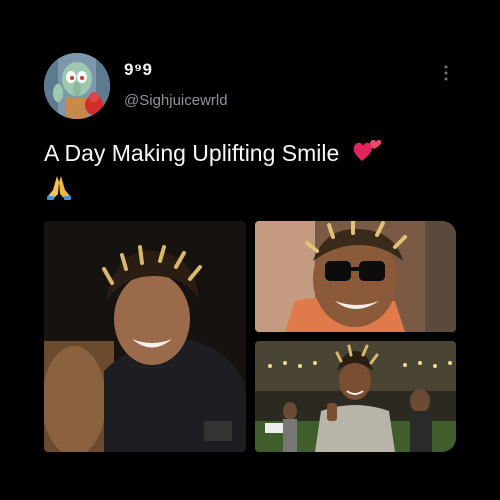 The height and width of the screenshot is (500, 500). Describe the element at coordinates (138, 70) in the screenshot. I see `display-name: 9⁹9` at that location.